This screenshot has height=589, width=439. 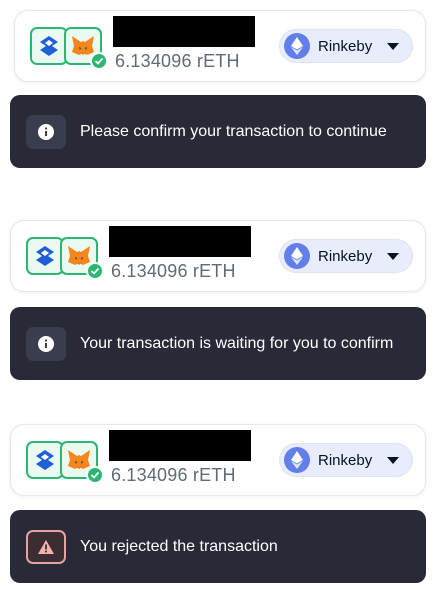 I want to click on warning-icon, so click(x=46, y=547).